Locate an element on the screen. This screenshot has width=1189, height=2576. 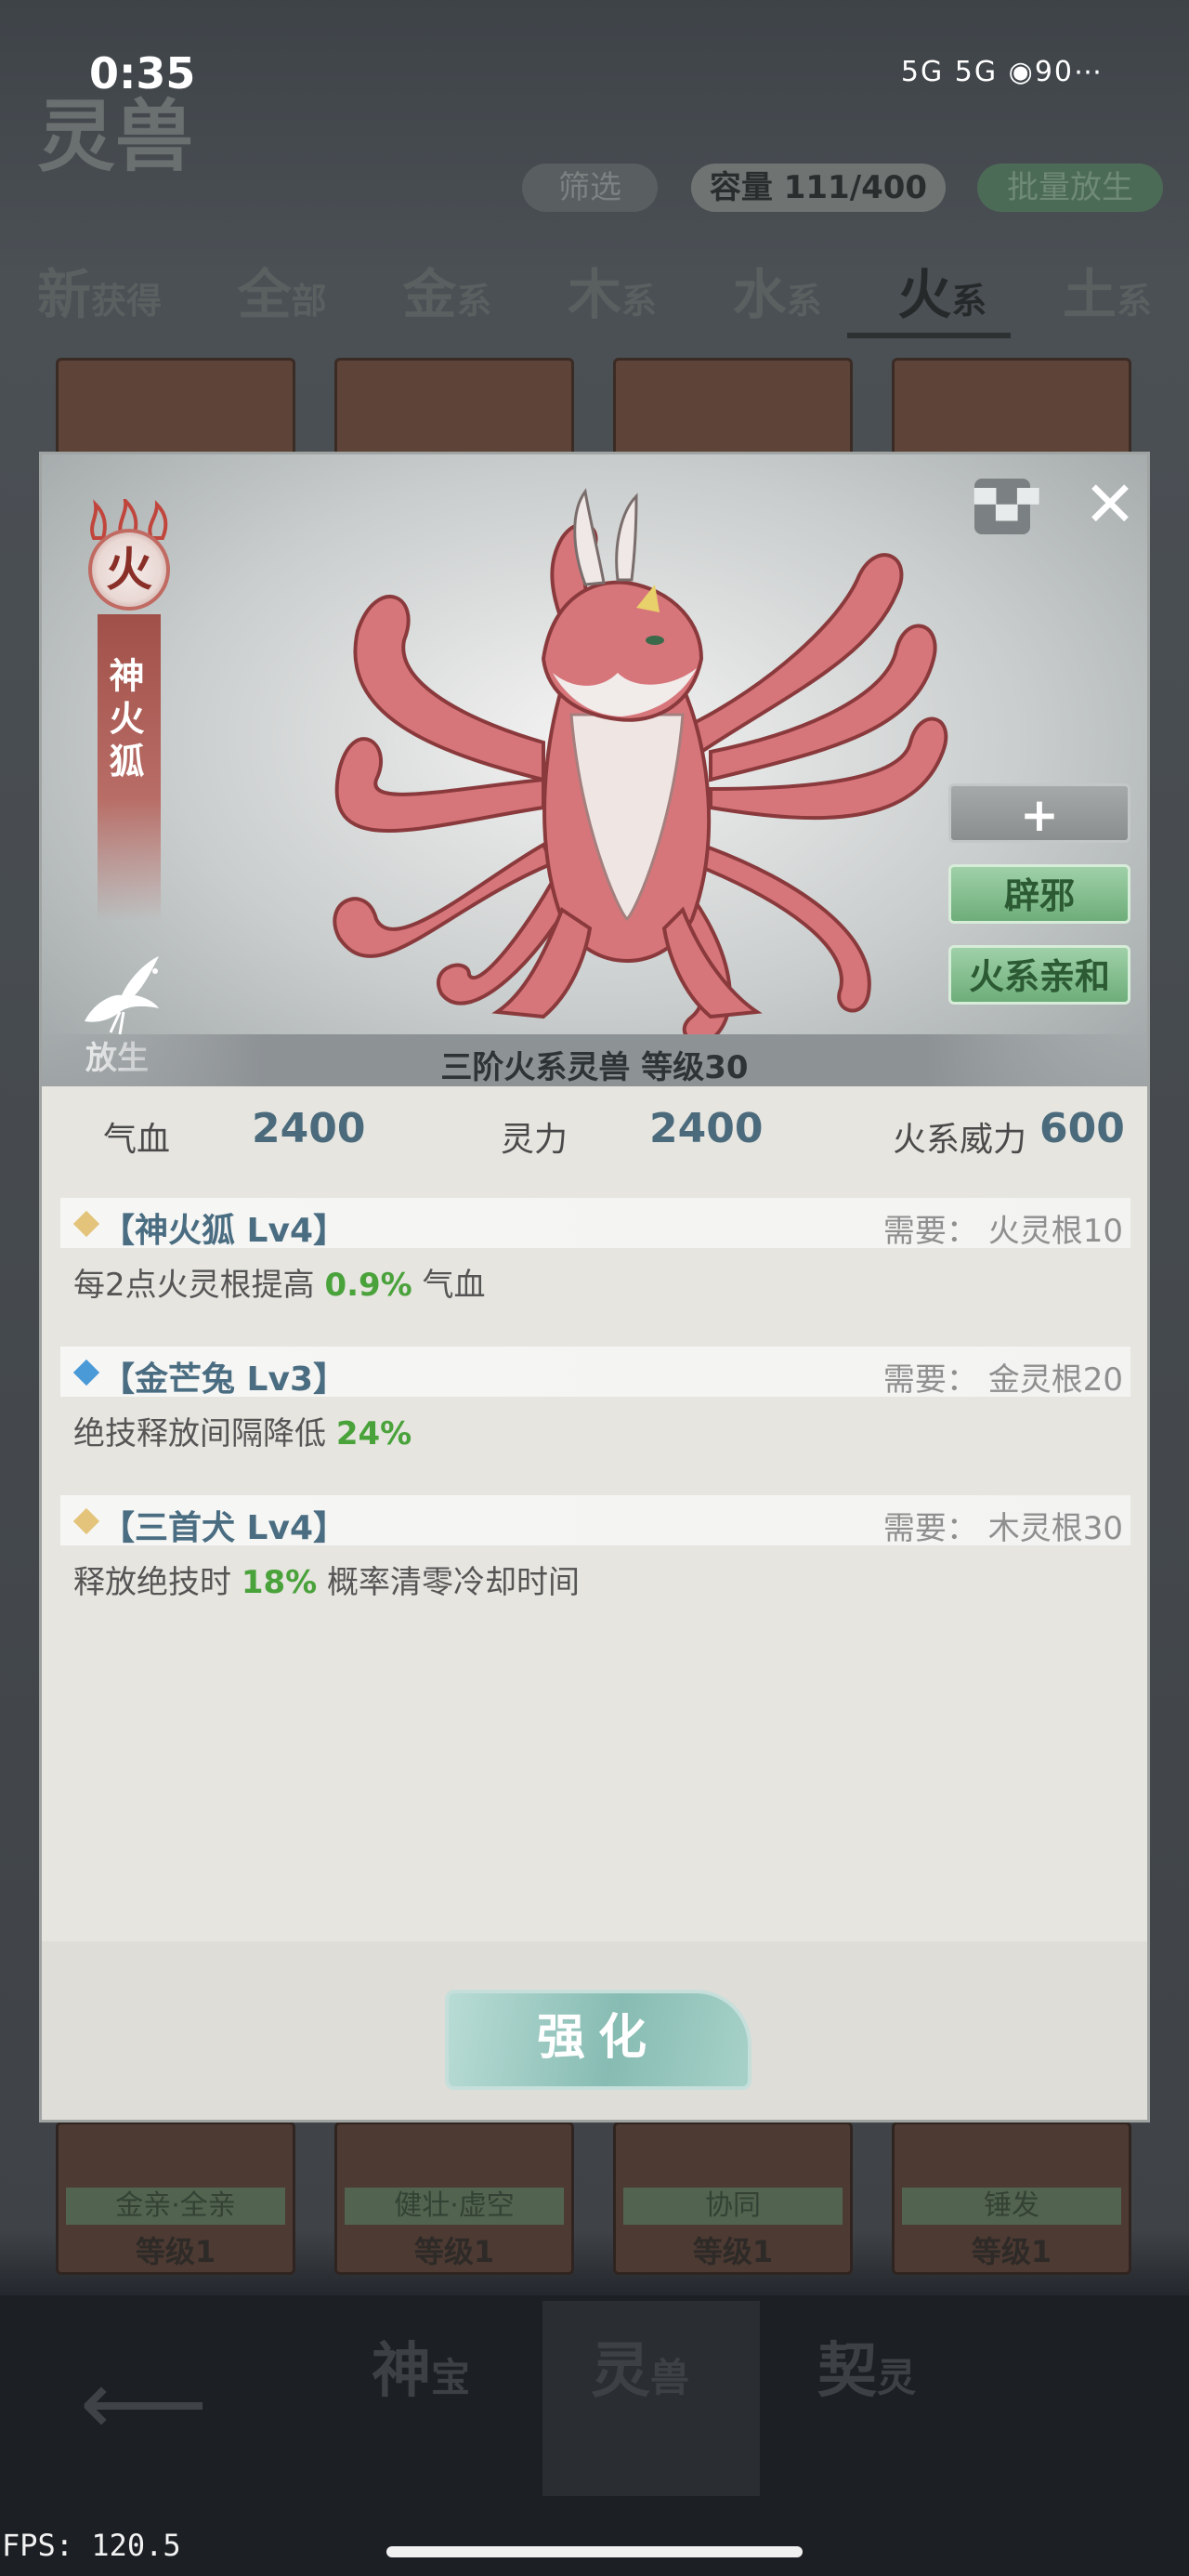
beast-card: 锤发 等级1 is located at coordinates (1012, 2198).